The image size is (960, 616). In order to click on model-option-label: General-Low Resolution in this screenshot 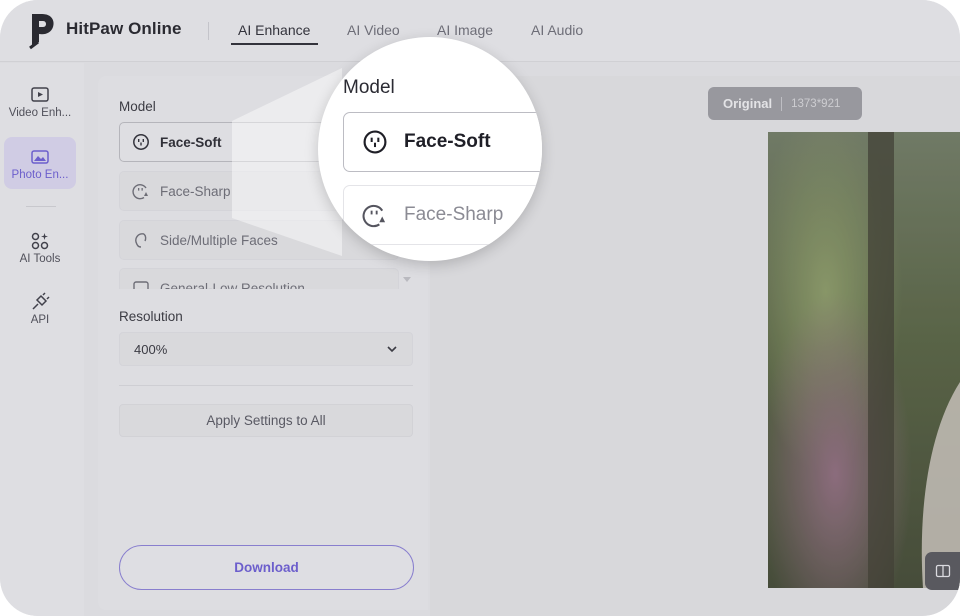, I will do `click(232, 285)`.